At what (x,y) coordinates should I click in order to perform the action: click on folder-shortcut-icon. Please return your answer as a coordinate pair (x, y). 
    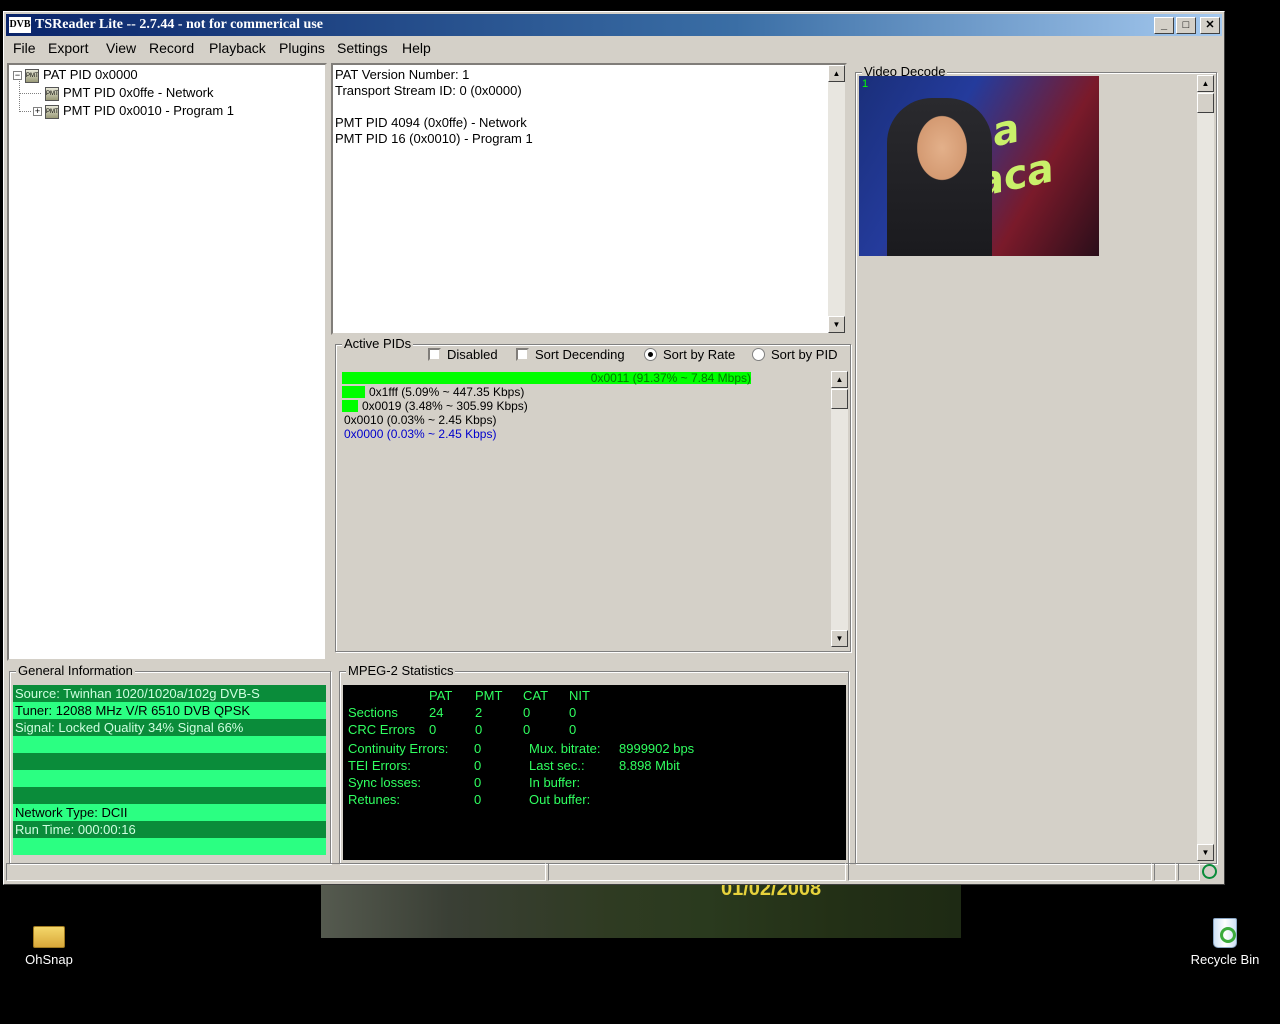
    Looking at the image, I should click on (49, 937).